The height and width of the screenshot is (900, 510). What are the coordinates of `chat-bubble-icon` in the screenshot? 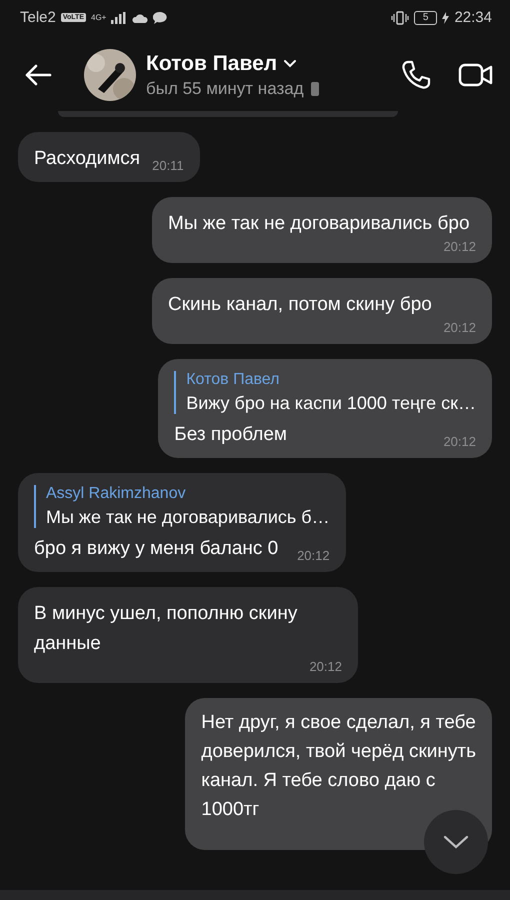 It's located at (160, 18).